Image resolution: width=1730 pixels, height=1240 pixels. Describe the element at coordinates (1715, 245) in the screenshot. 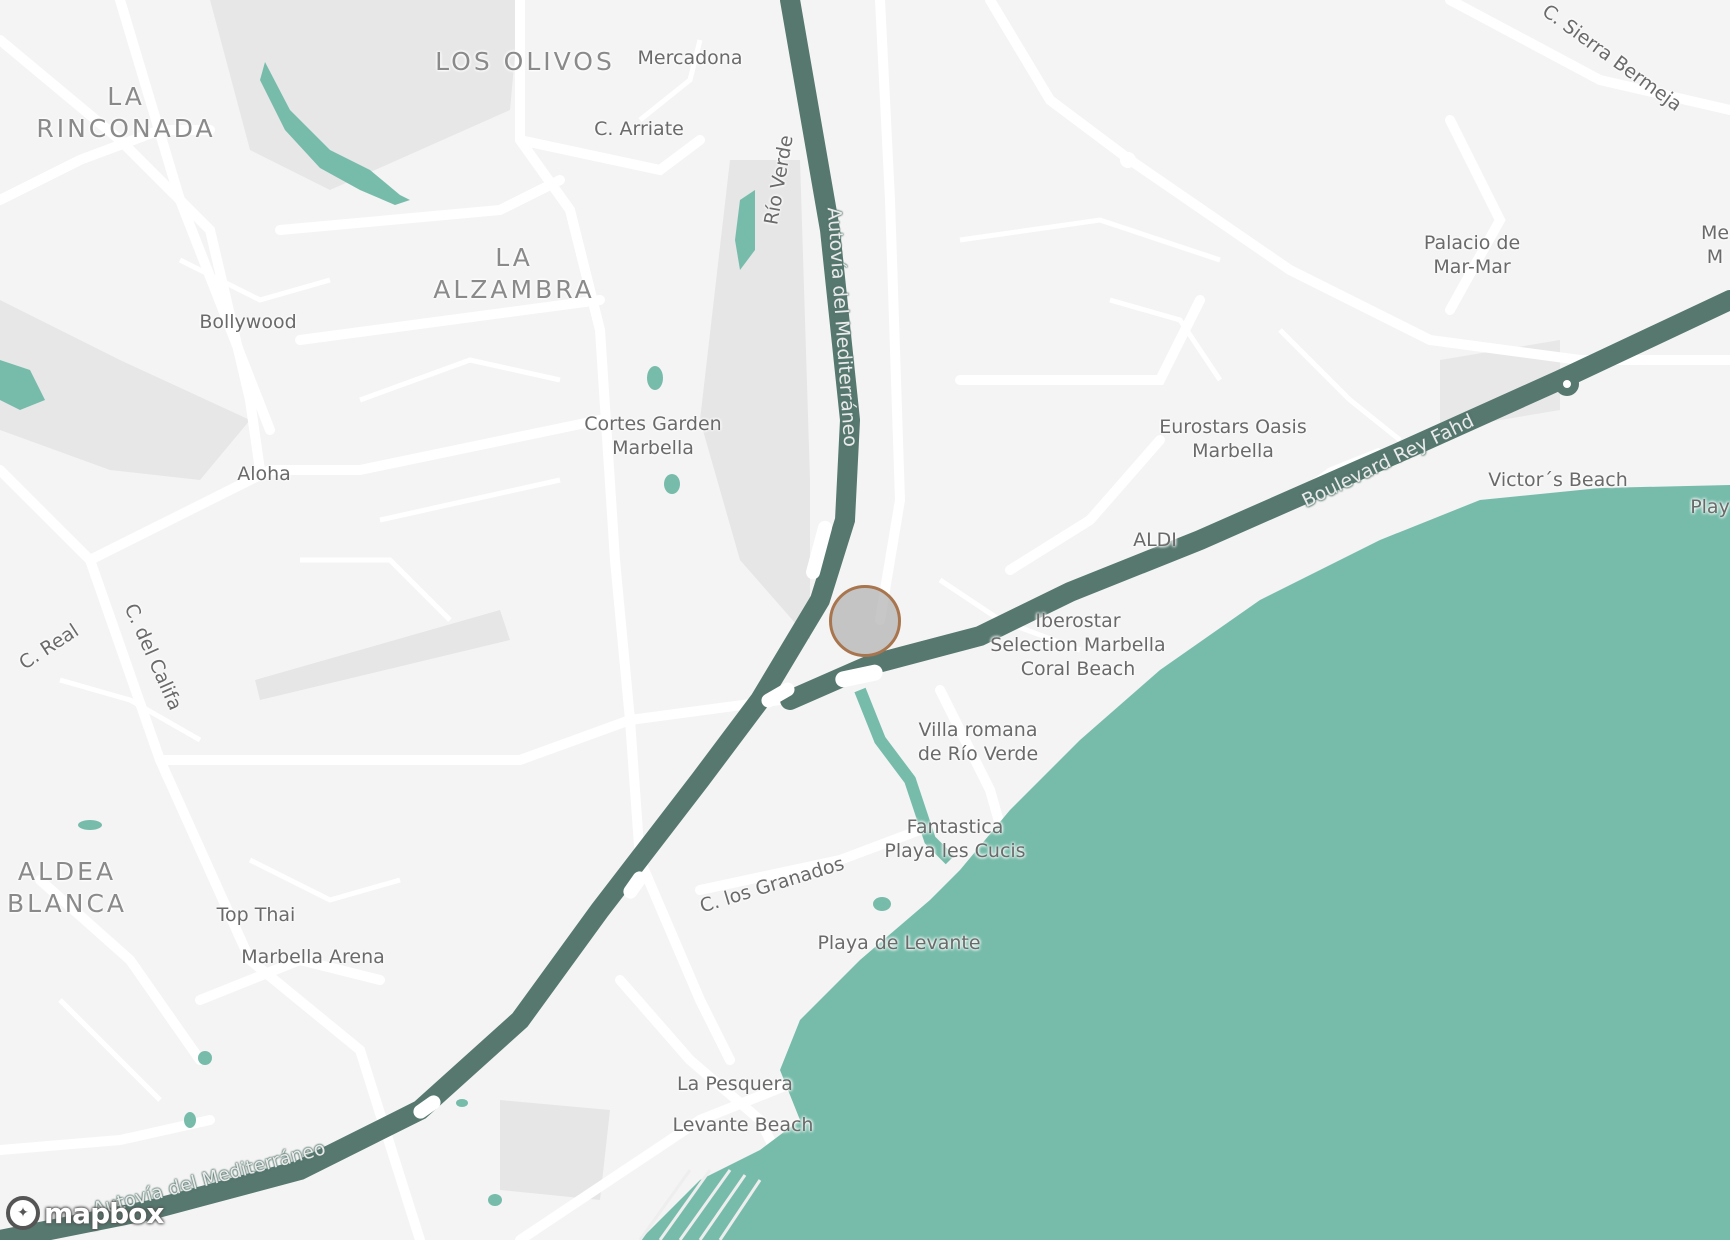

I see `poi-label: Me M` at that location.